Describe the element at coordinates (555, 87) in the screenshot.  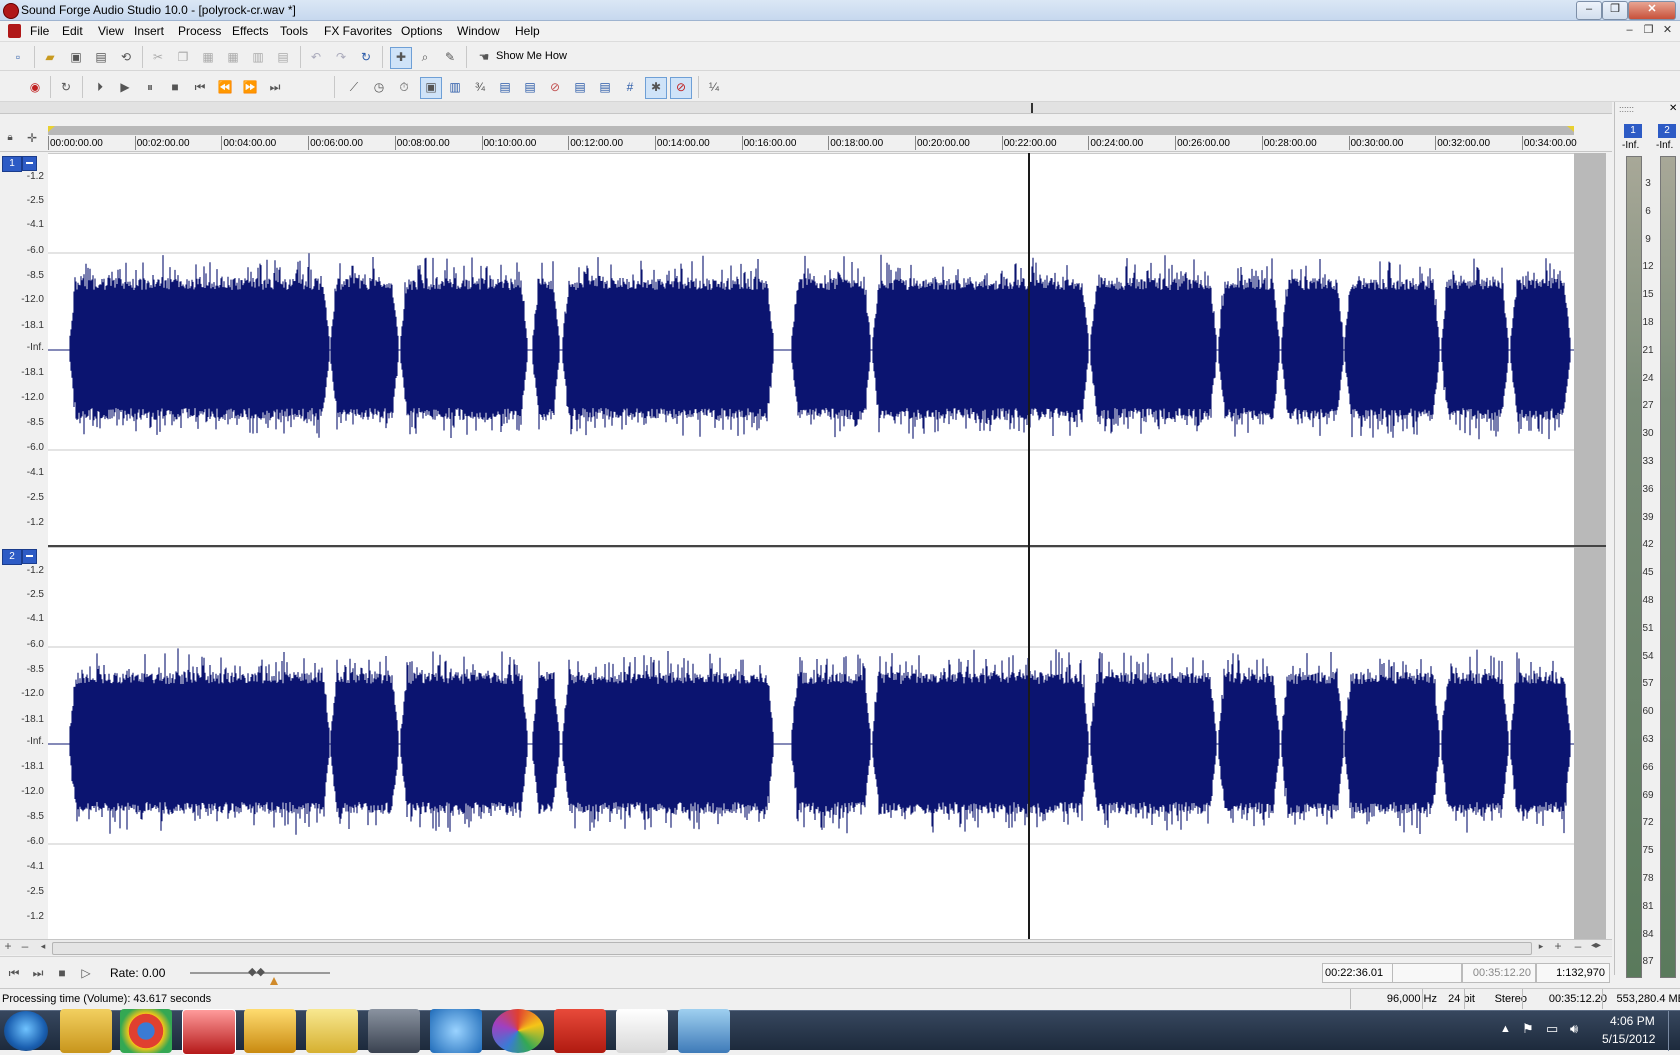
I see `drop-frame-icon: ⊘` at that location.